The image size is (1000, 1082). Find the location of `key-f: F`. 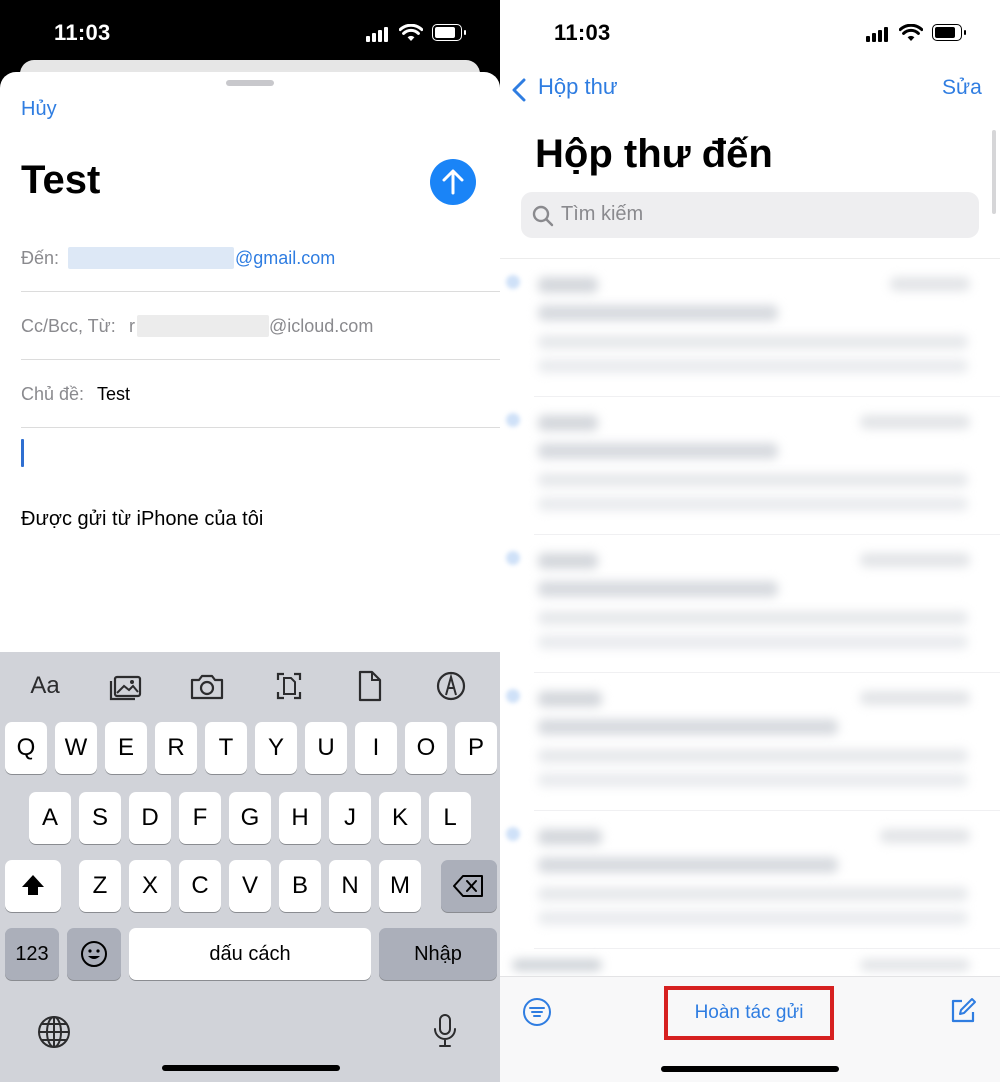

key-f: F is located at coordinates (200, 818).